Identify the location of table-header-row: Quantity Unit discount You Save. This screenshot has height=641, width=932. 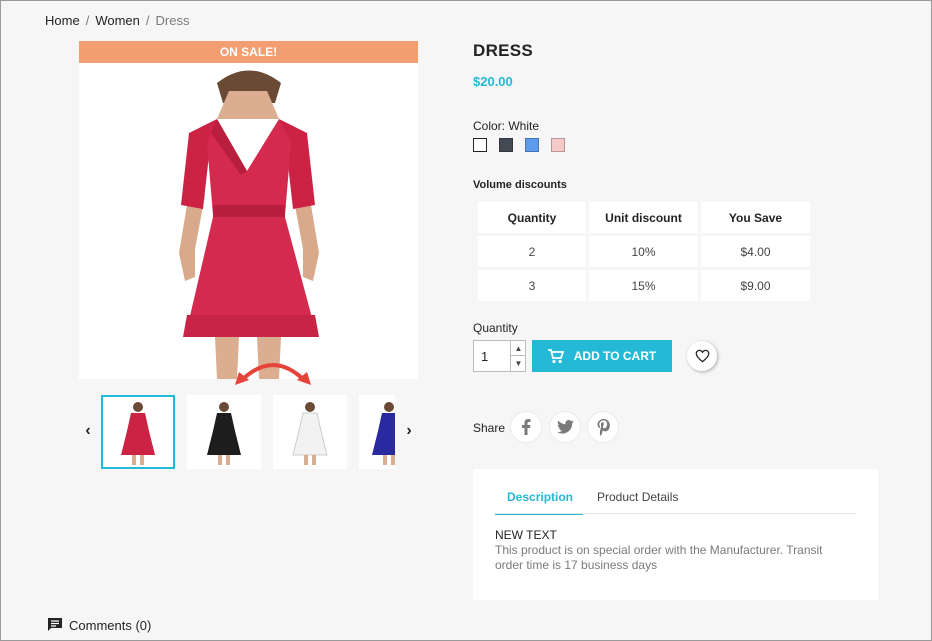
(644, 217).